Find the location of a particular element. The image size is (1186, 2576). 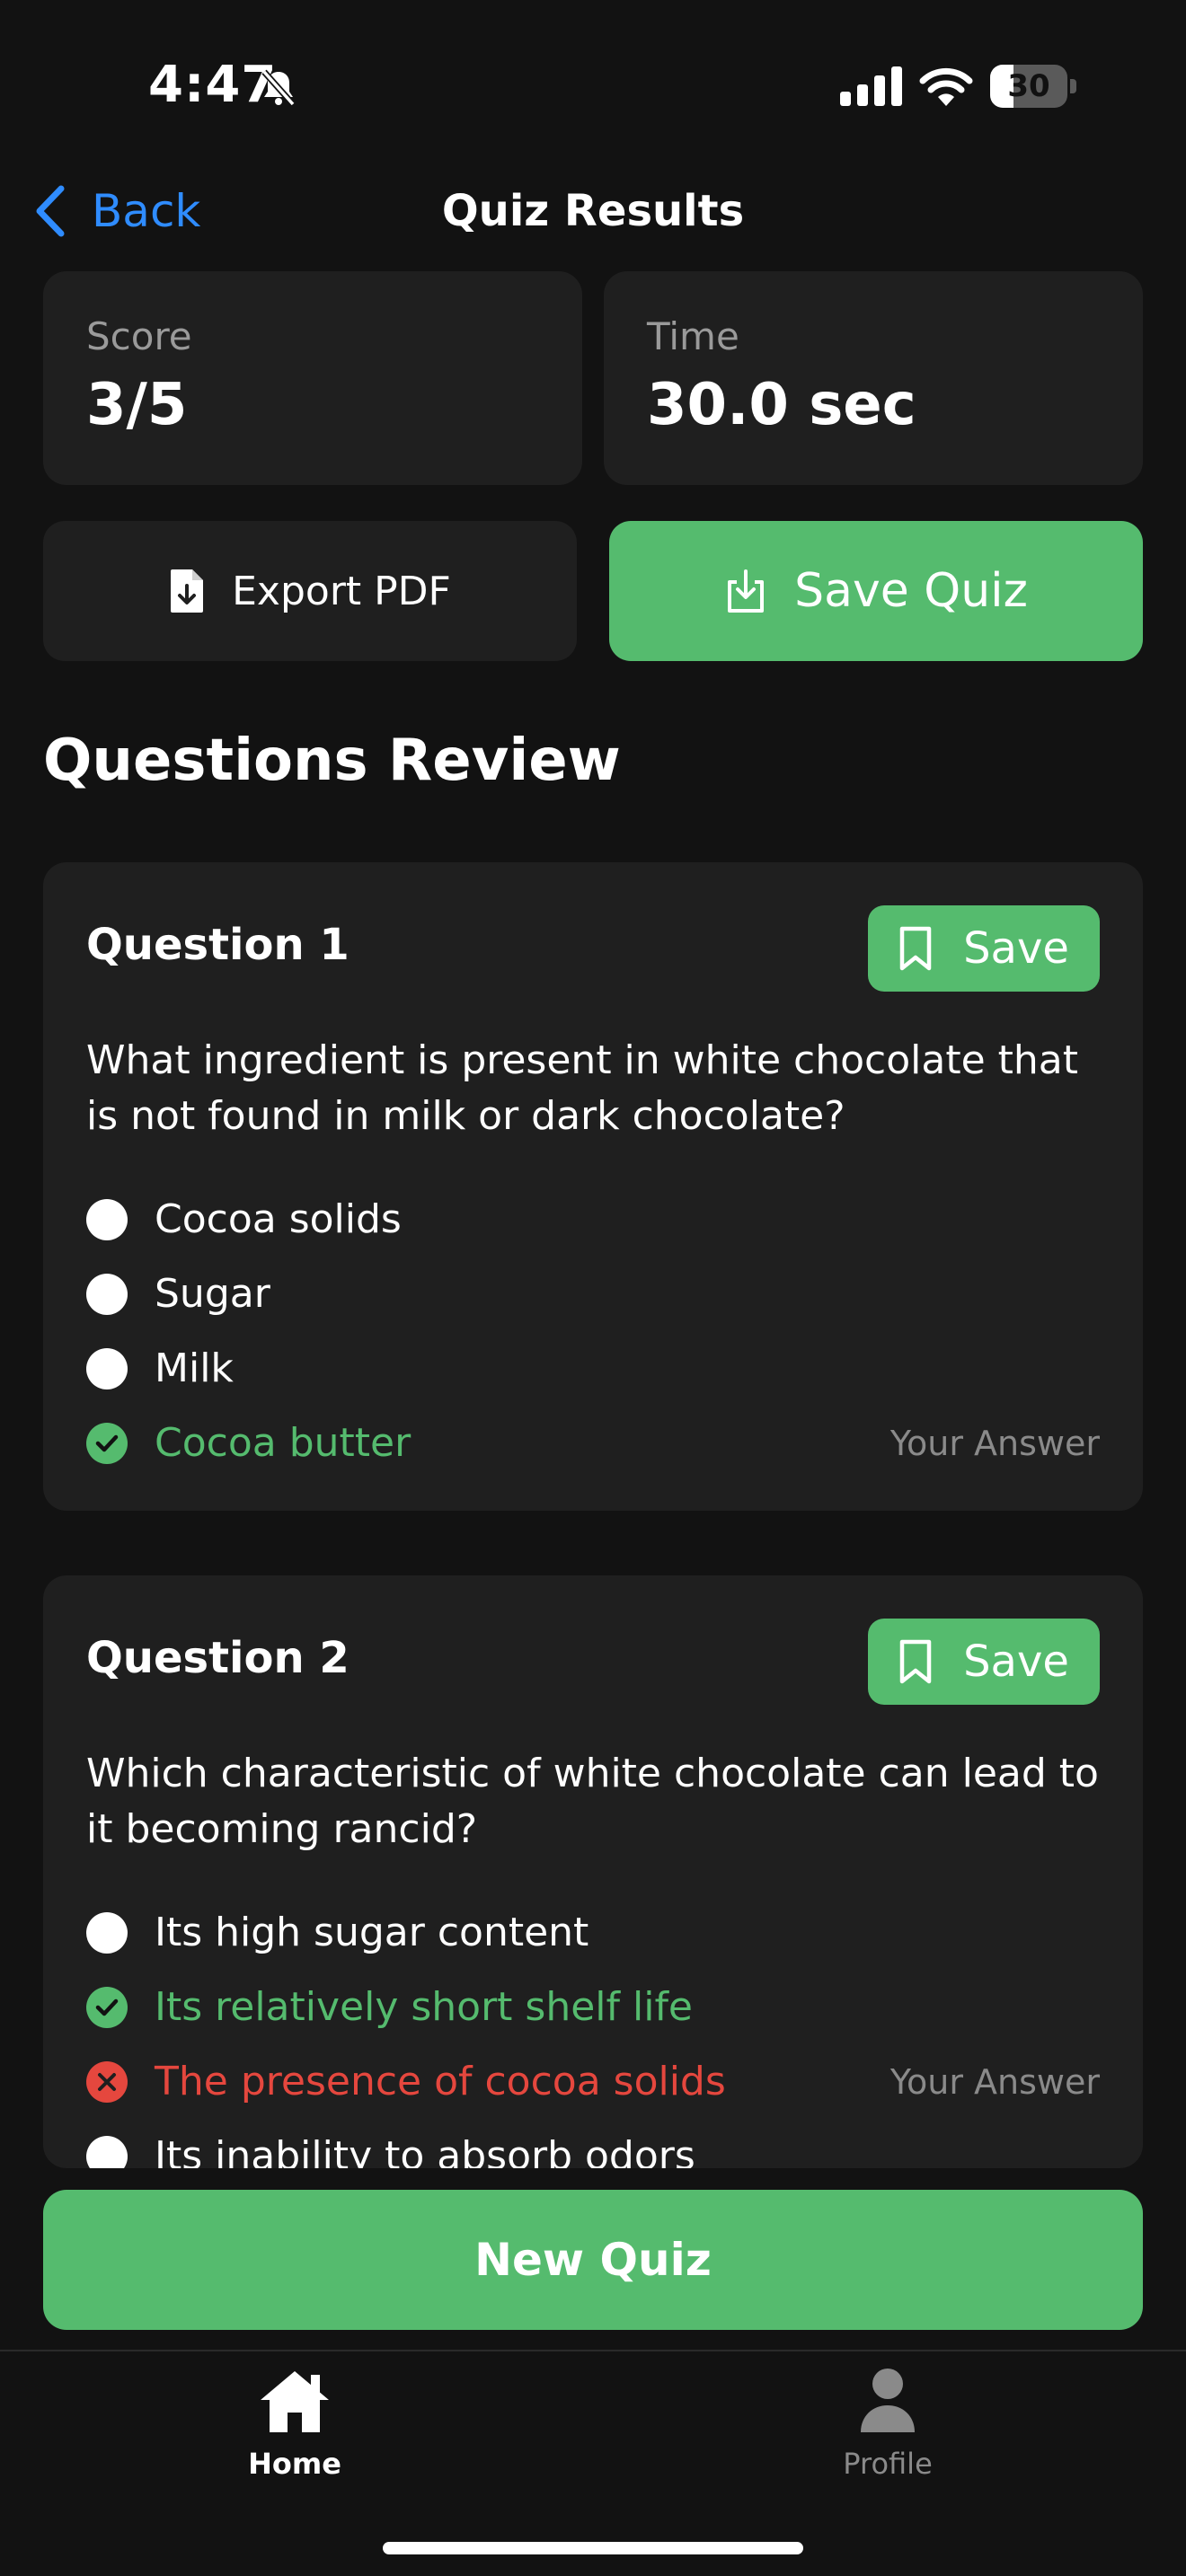

answer-option-correct: Its relatively short shelf life is located at coordinates (593, 2007).